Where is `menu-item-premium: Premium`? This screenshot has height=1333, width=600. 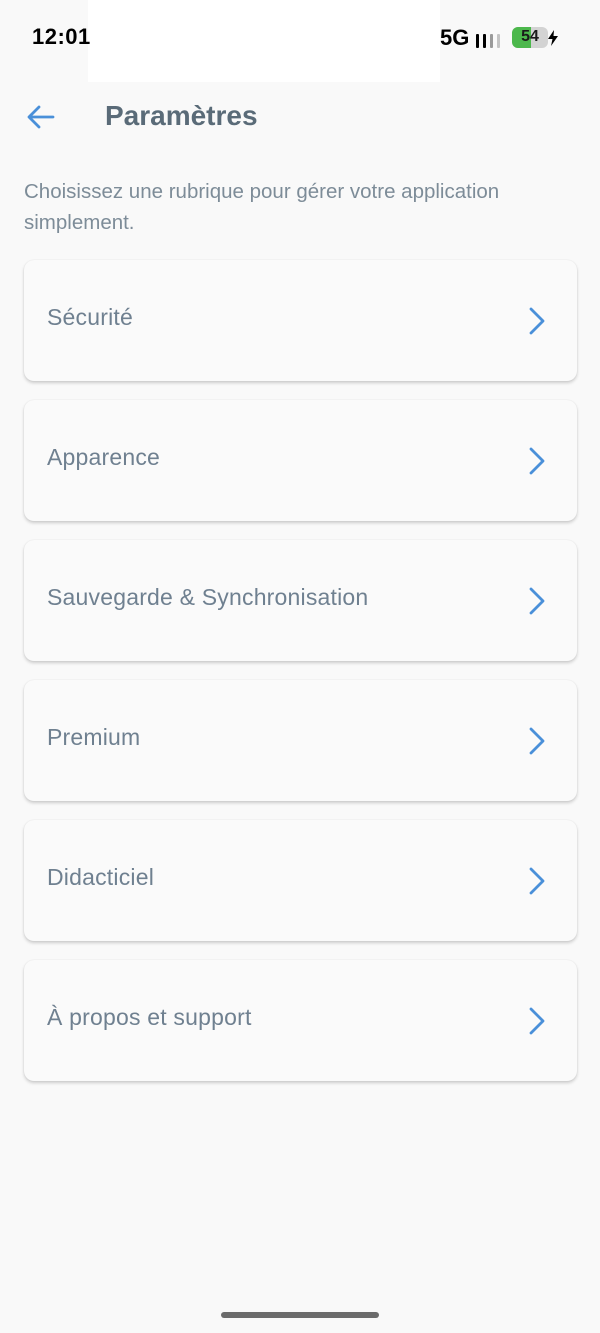 menu-item-premium: Premium is located at coordinates (300, 740).